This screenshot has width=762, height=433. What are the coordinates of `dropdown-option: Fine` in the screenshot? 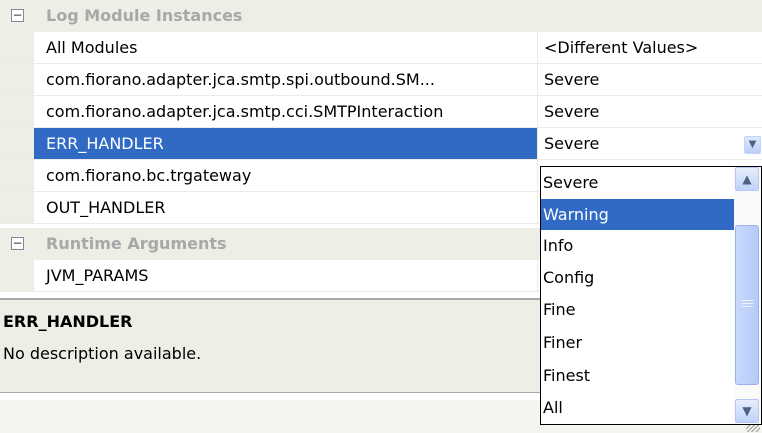 It's located at (637, 309).